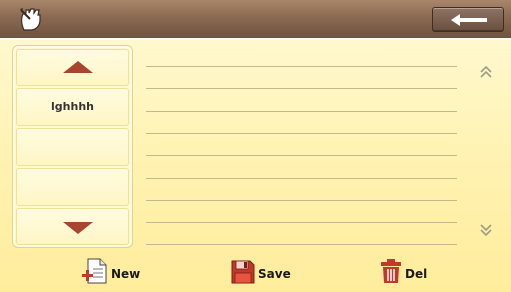  I want to click on bottom-toolbar: New Save Del, so click(255, 272).